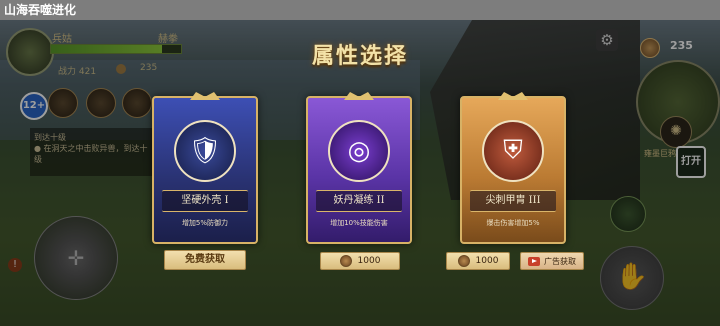 This screenshot has height=326, width=720. What do you see at coordinates (513, 201) in the screenshot?
I see `card-name: 尖刺甲胄 III` at bounding box center [513, 201].